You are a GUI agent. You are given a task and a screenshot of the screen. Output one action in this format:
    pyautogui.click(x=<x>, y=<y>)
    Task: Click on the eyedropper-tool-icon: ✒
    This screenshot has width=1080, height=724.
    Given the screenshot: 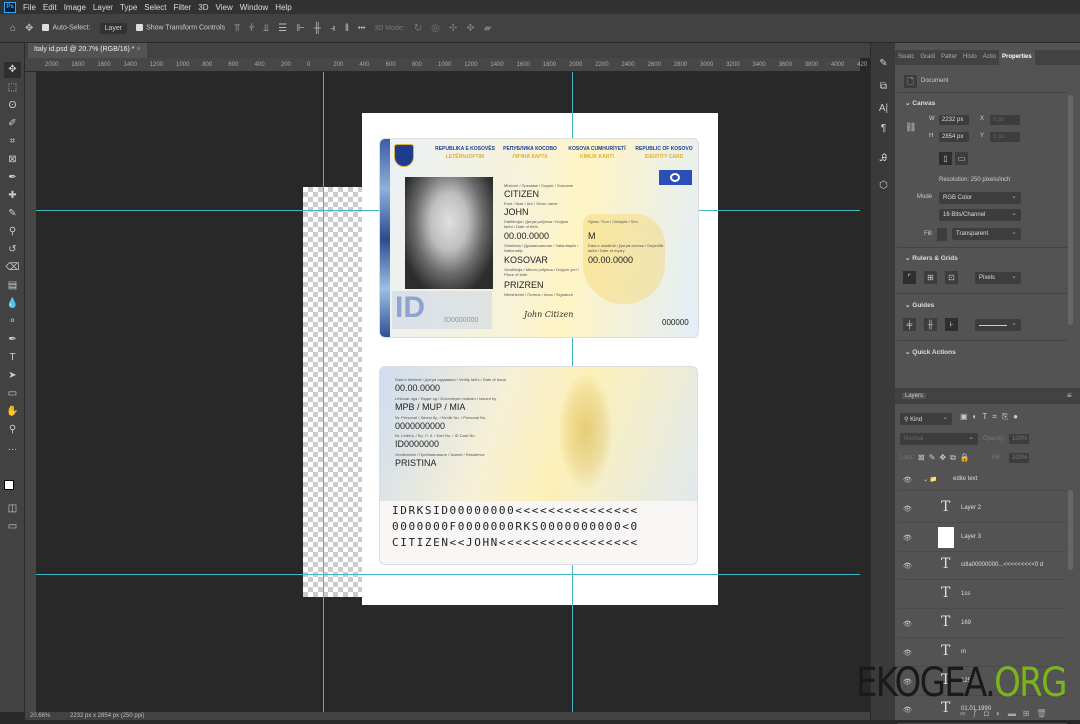 What is the action you would take?
    pyautogui.click(x=12, y=178)
    